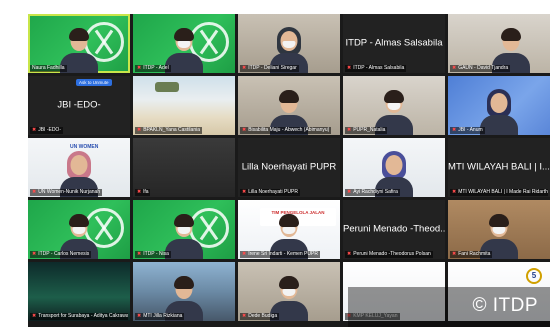 The image size is (553, 327). Describe the element at coordinates (449, 307) in the screenshot. I see `copyright-watermark: © ITDP` at that location.